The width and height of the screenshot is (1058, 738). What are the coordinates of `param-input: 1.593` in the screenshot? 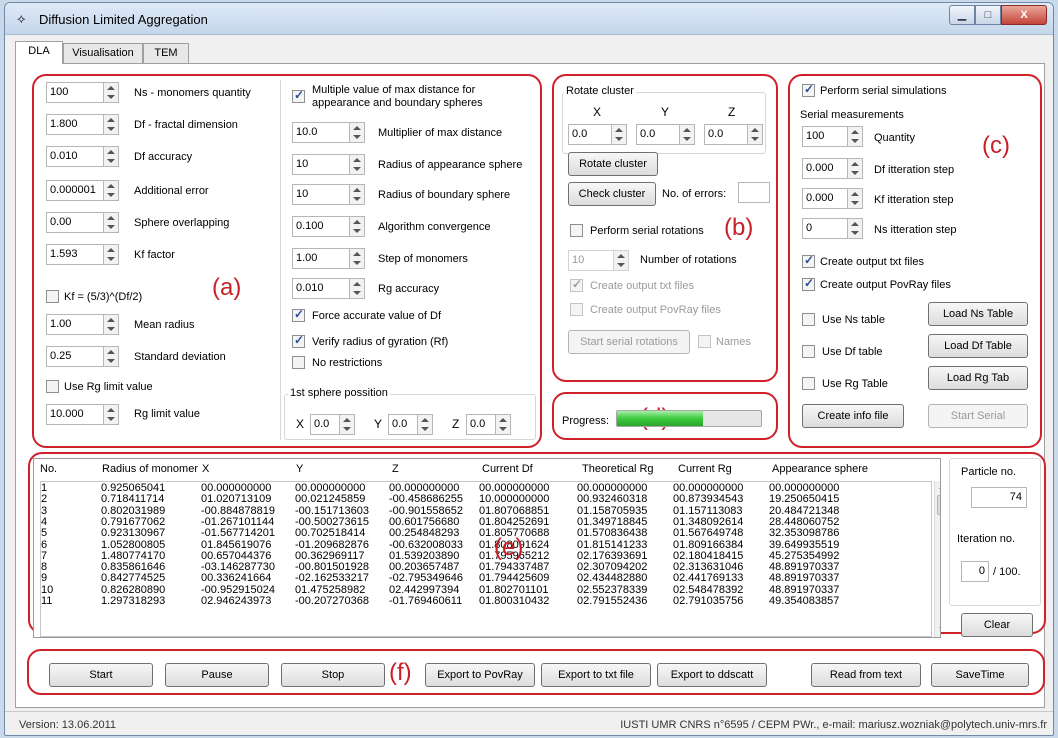 It's located at (75, 254).